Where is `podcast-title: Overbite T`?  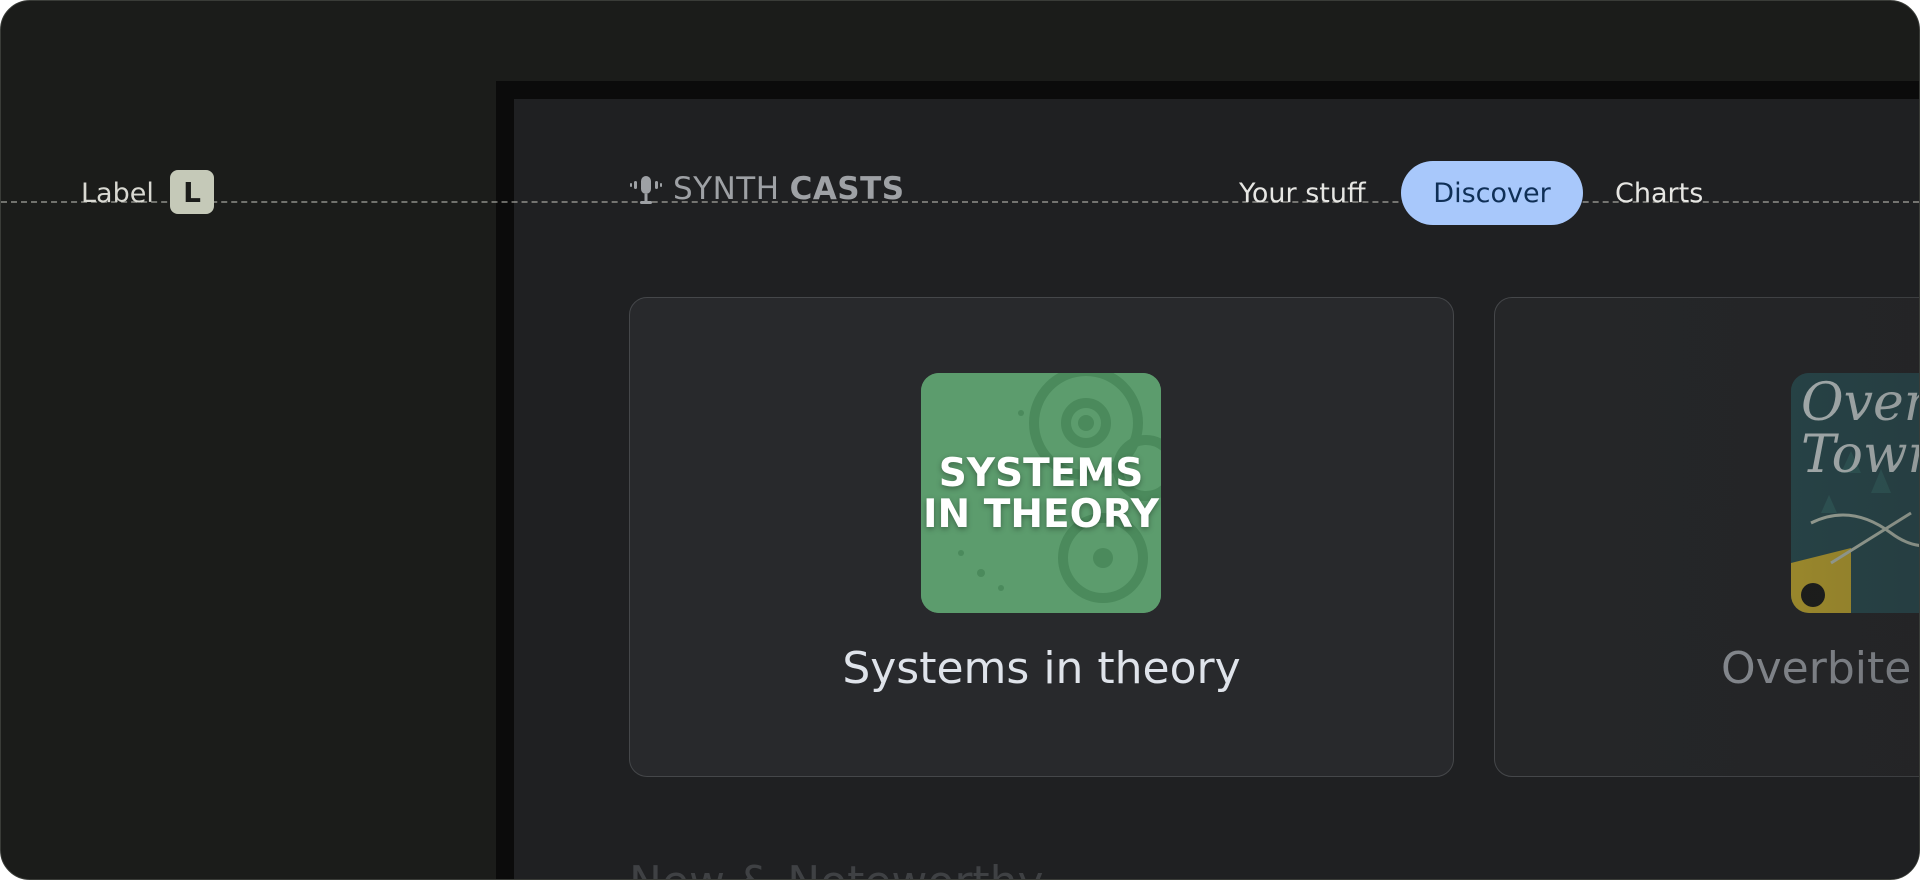 podcast-title: Overbite T is located at coordinates (1820, 668).